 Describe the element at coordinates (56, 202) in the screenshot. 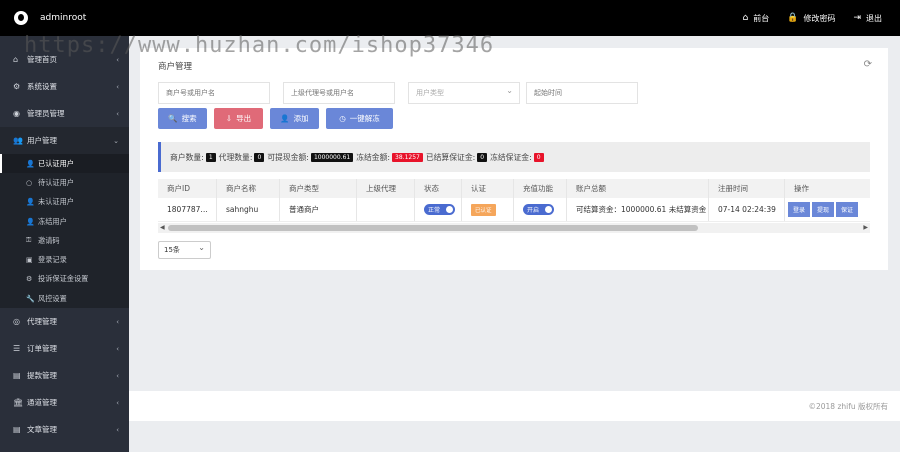

I see `sidebar-item-label: 未认证用户` at that location.